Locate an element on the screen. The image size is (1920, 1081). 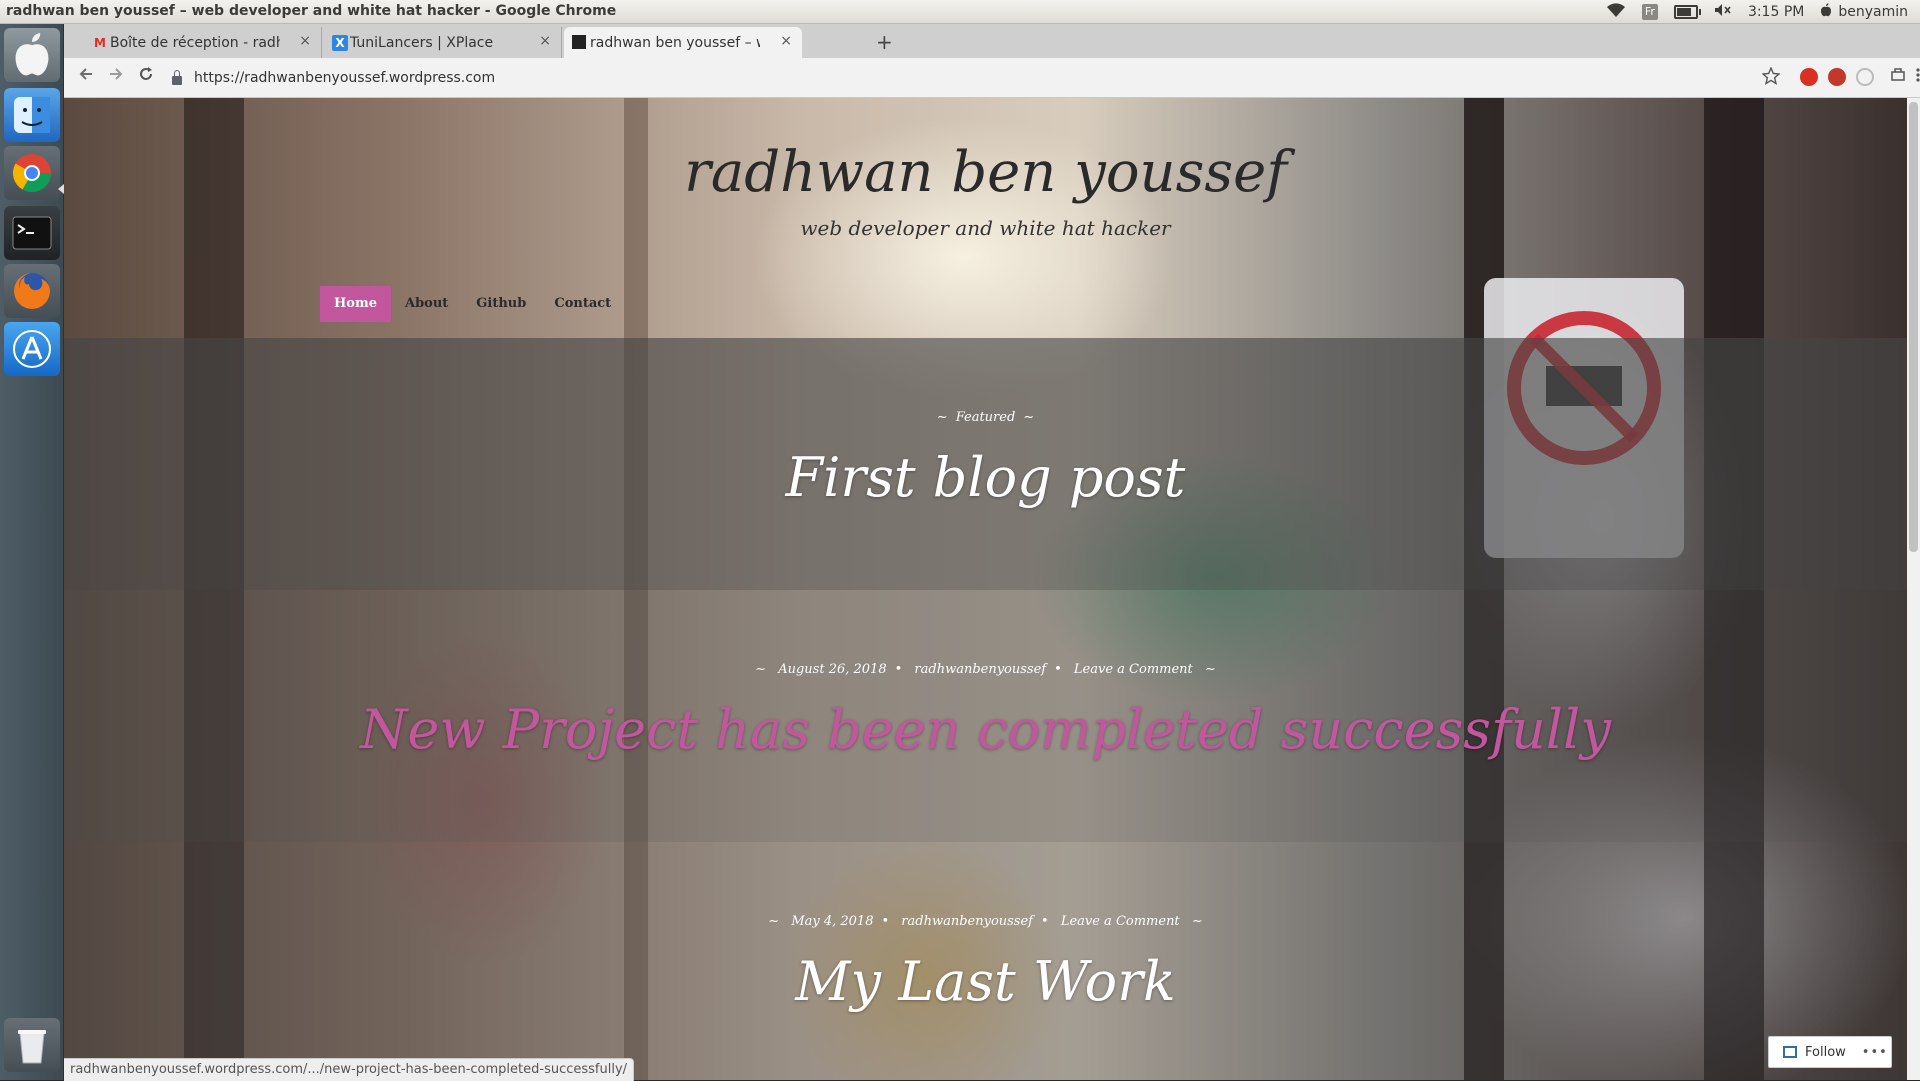
tab-xplace: X TuniLancers | XPlace × is located at coordinates (443, 42).